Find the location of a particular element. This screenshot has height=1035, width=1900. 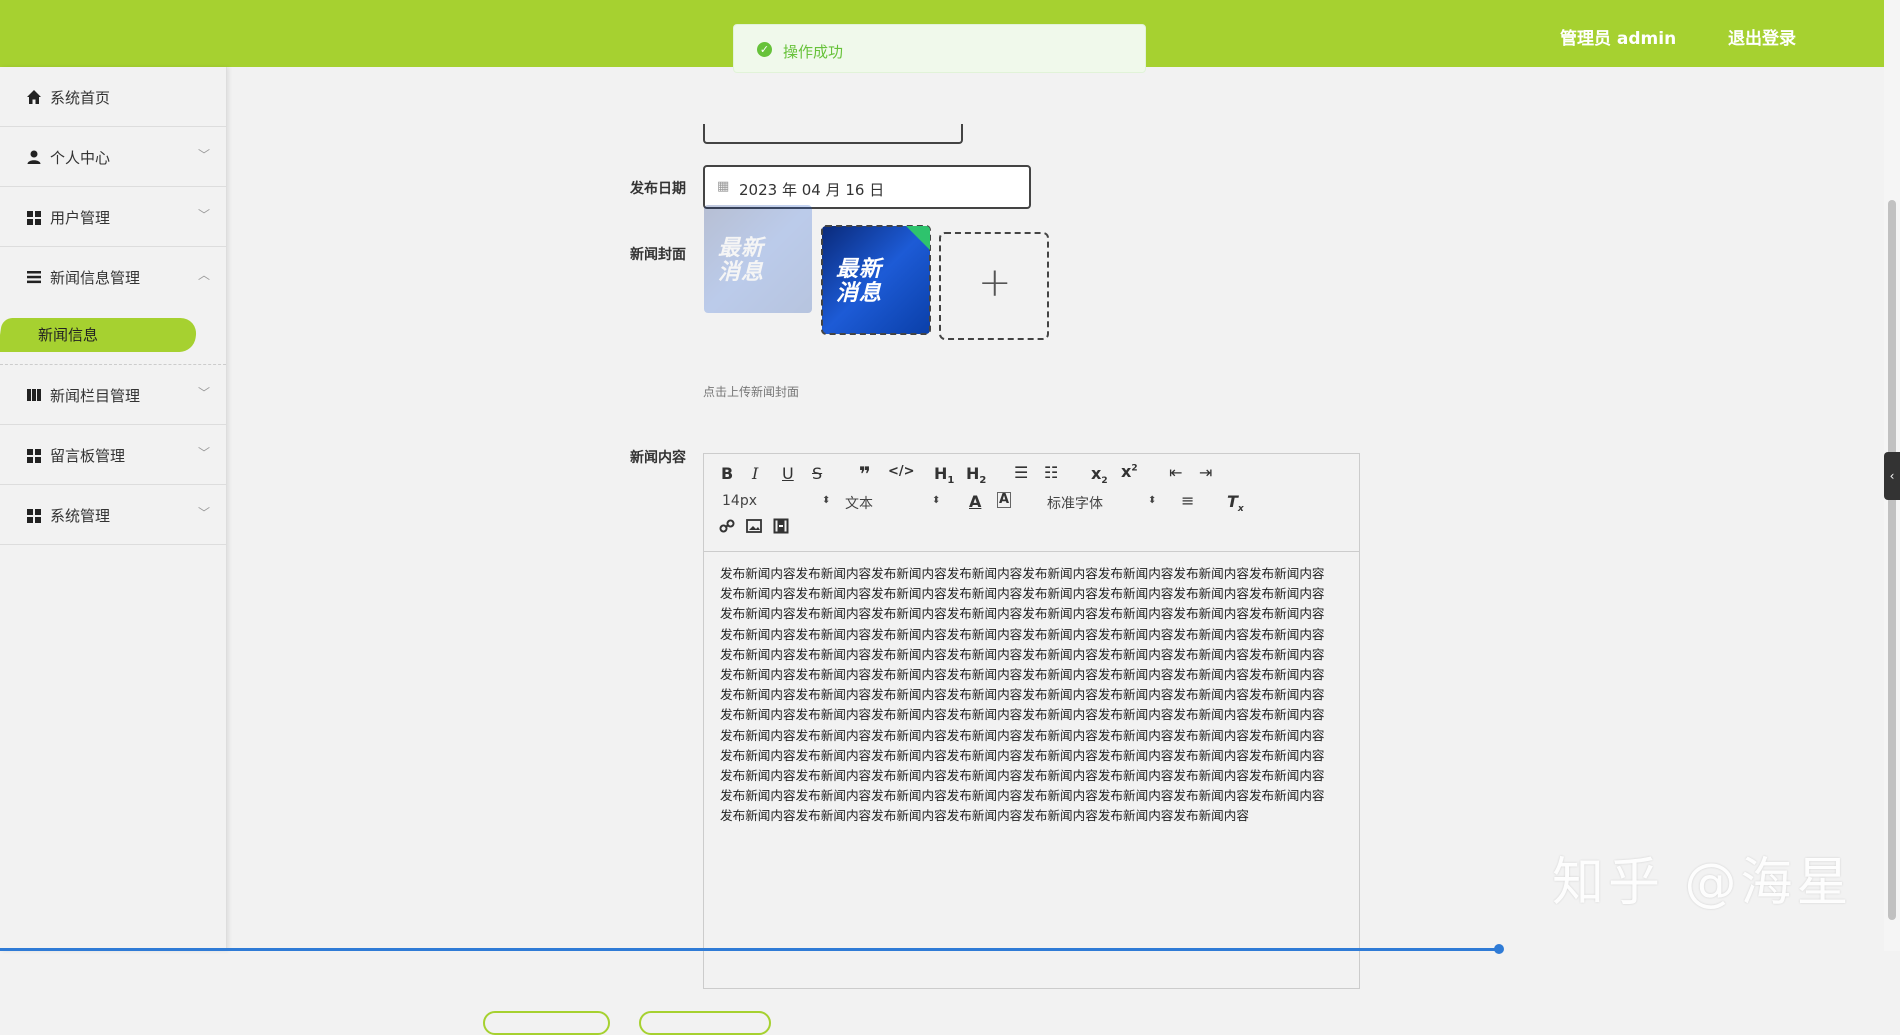

font-size-select: 14px ⬍ is located at coordinates (776, 503).